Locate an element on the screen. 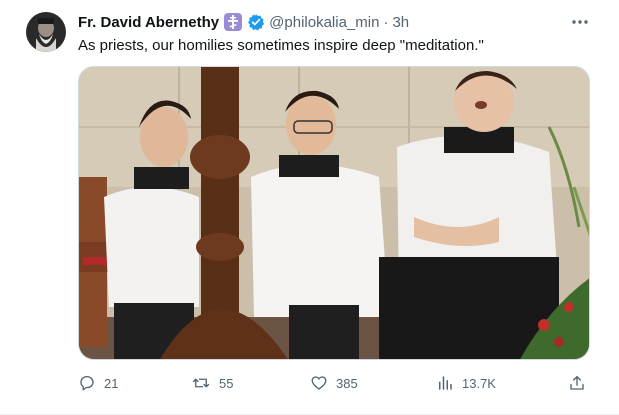 Image resolution: width=619 pixels, height=415 pixels. heart-icon is located at coordinates (319, 383).